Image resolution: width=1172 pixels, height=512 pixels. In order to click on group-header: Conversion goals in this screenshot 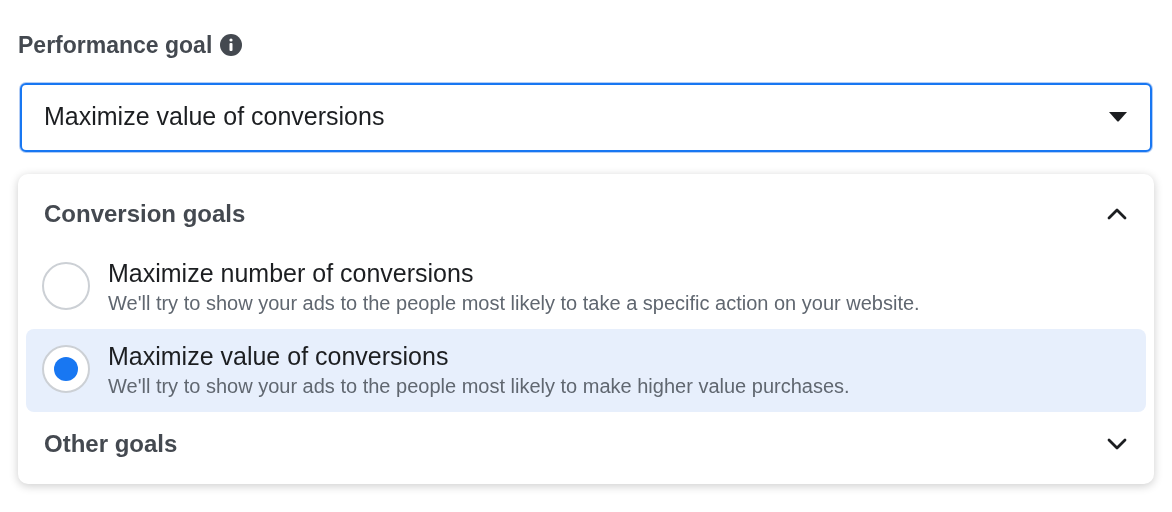, I will do `click(586, 213)`.